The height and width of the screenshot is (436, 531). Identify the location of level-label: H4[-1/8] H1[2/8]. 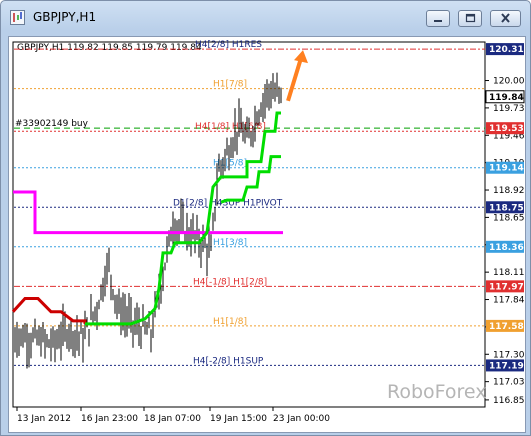
(230, 282).